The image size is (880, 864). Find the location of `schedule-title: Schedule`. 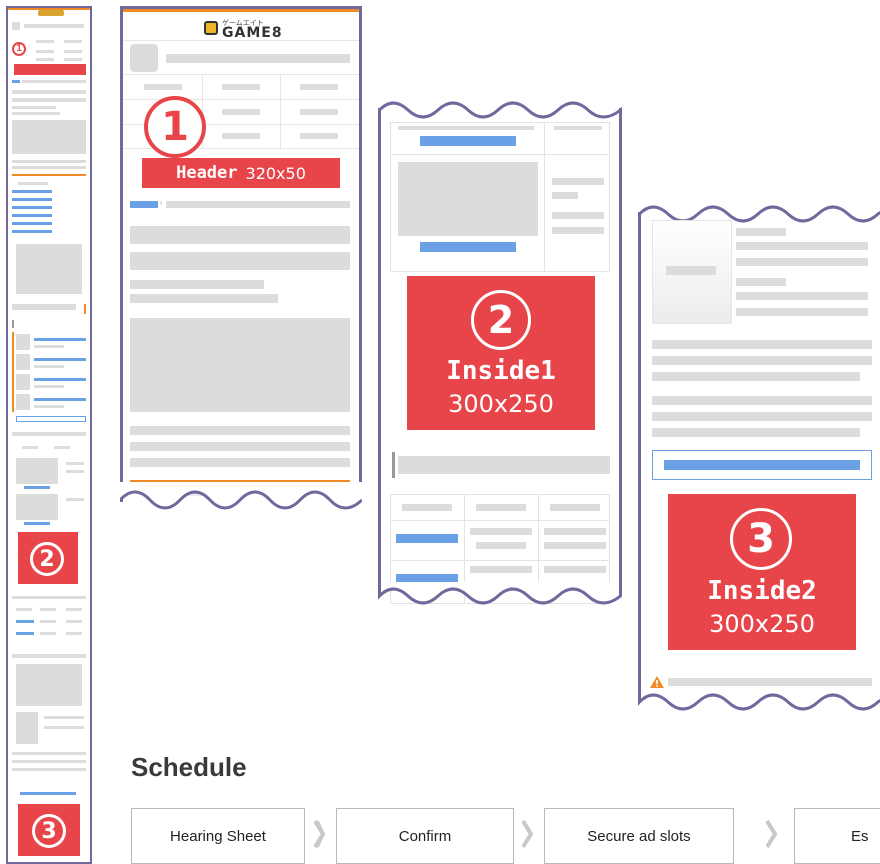

schedule-title: Schedule is located at coordinates (189, 767).